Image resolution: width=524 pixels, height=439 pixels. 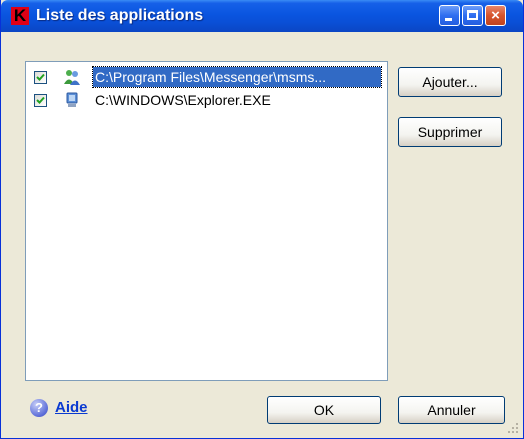 I want to click on cancel-button: Annuler, so click(x=451, y=410).